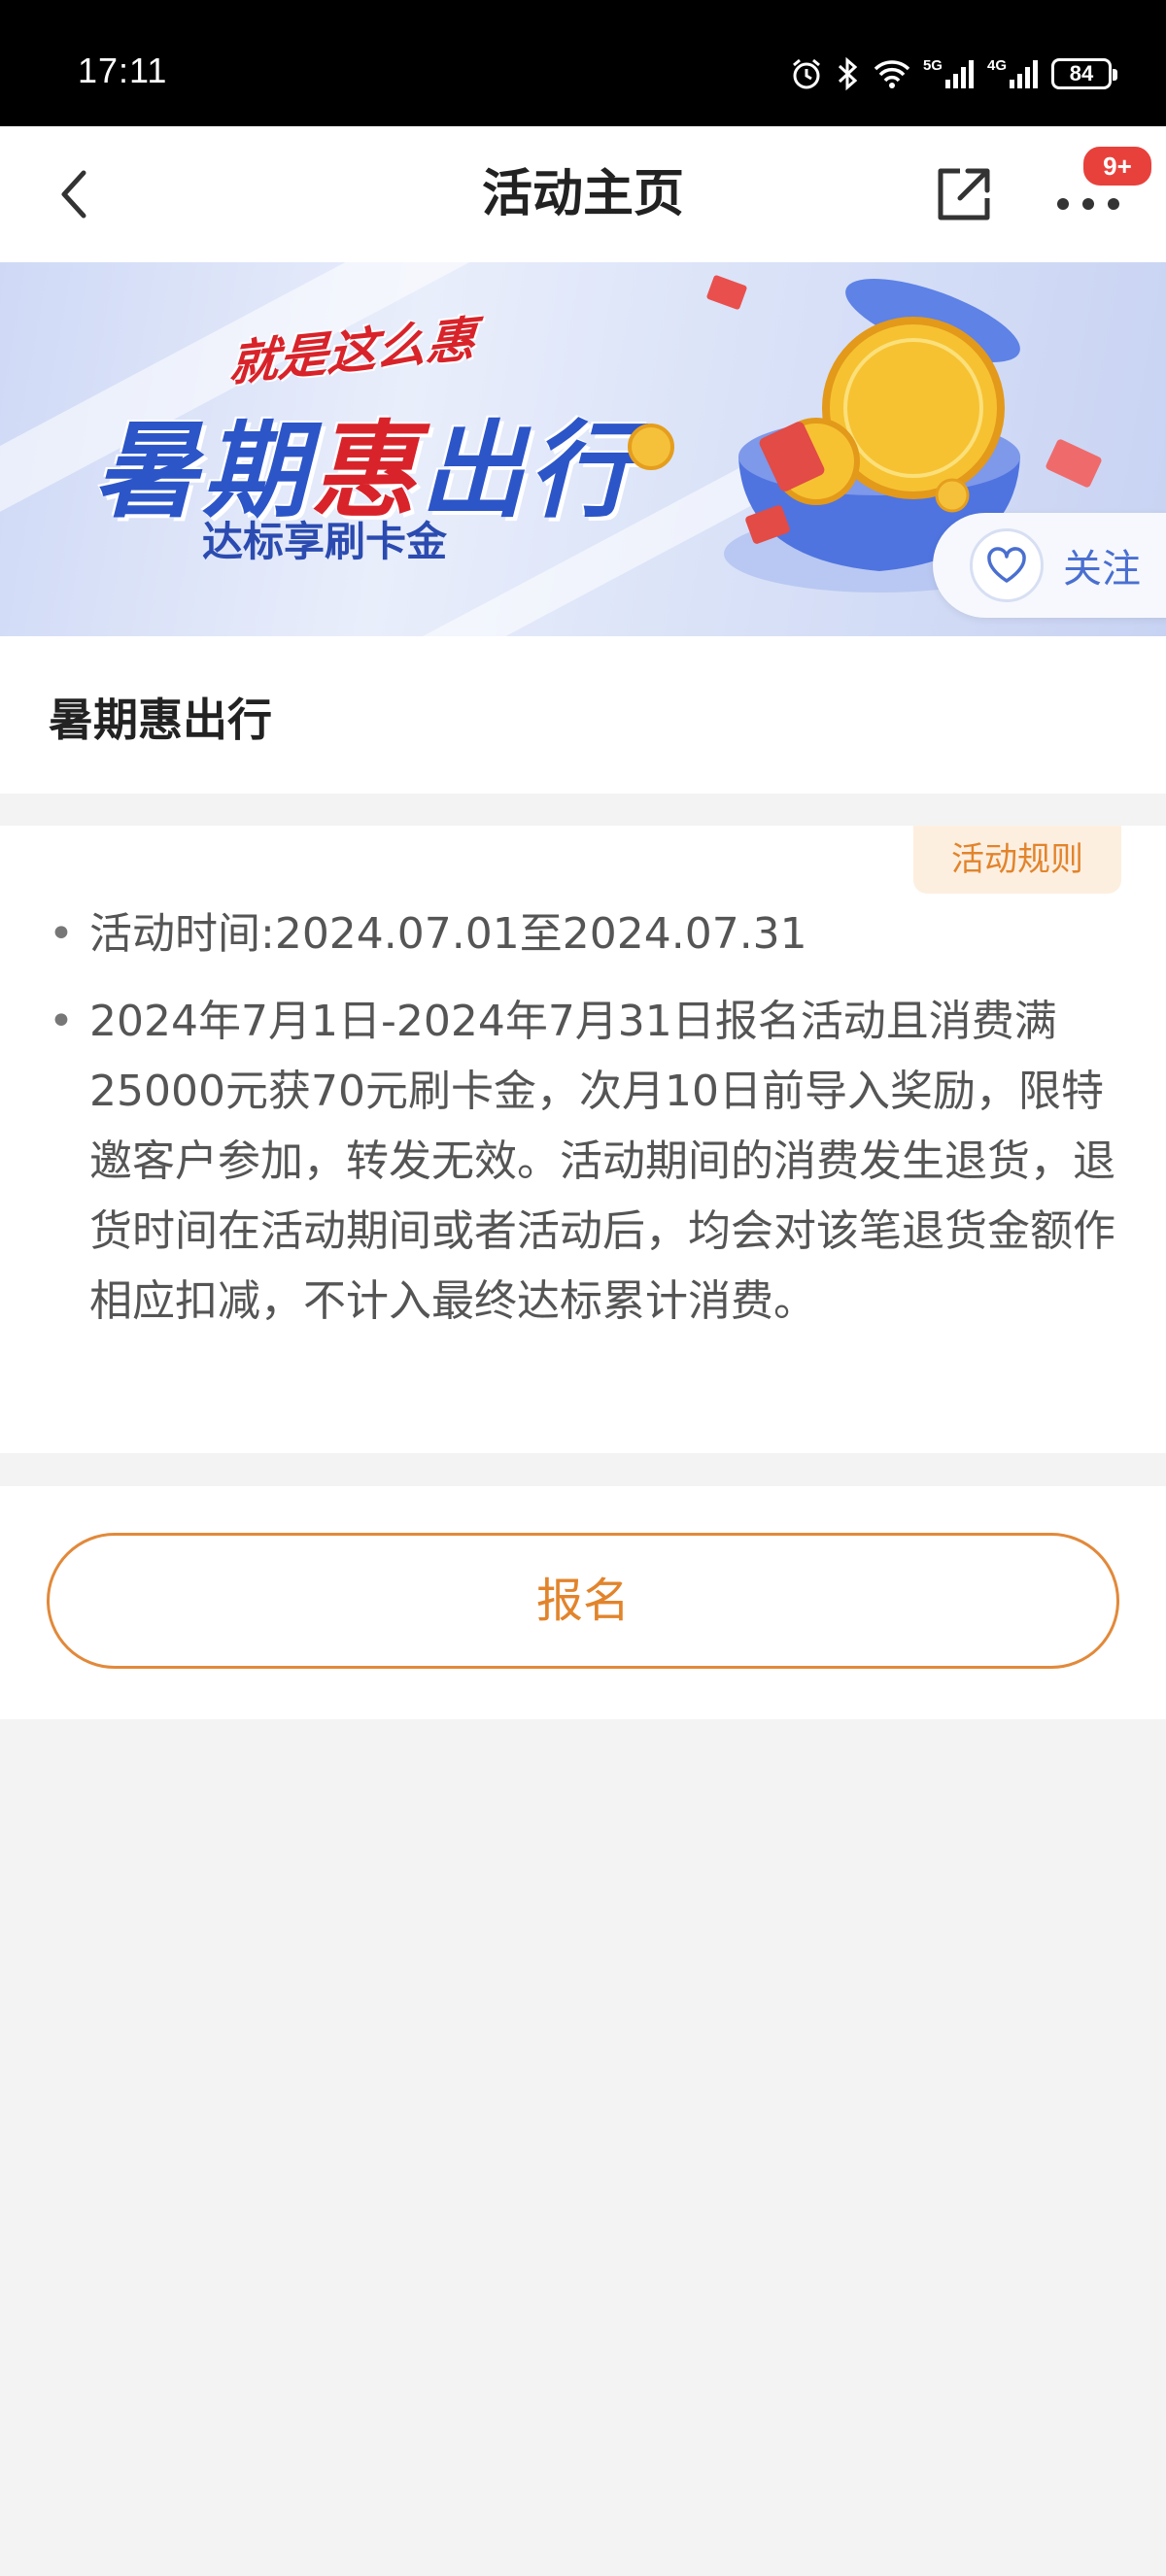  Describe the element at coordinates (1102, 569) in the screenshot. I see `follow-label: 关注` at that location.